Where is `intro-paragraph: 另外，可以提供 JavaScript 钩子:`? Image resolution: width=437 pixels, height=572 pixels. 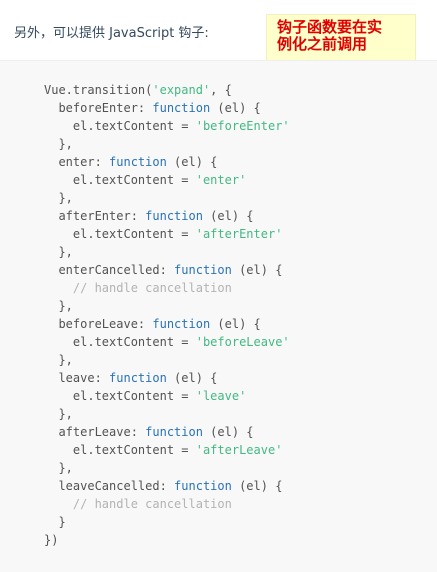 intro-paragraph: 另外，可以提供 JavaScript 钩子: is located at coordinates (111, 33).